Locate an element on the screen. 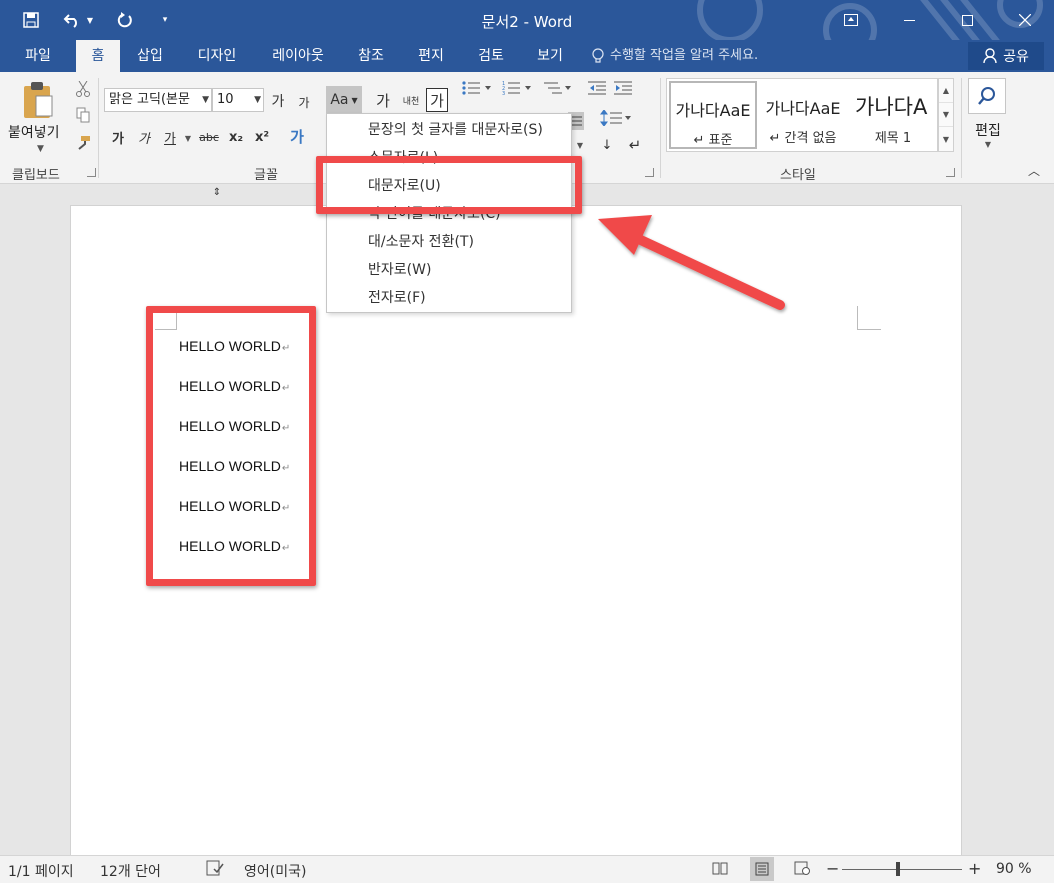 This screenshot has width=1054, height=883. zoom-level: 90 % is located at coordinates (1014, 869).